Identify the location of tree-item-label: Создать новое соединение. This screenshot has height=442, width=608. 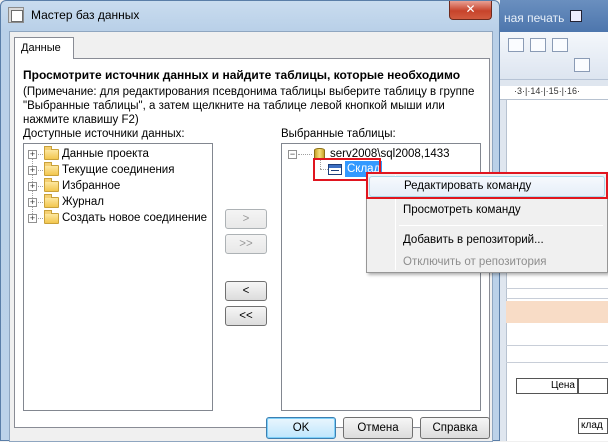
(135, 218).